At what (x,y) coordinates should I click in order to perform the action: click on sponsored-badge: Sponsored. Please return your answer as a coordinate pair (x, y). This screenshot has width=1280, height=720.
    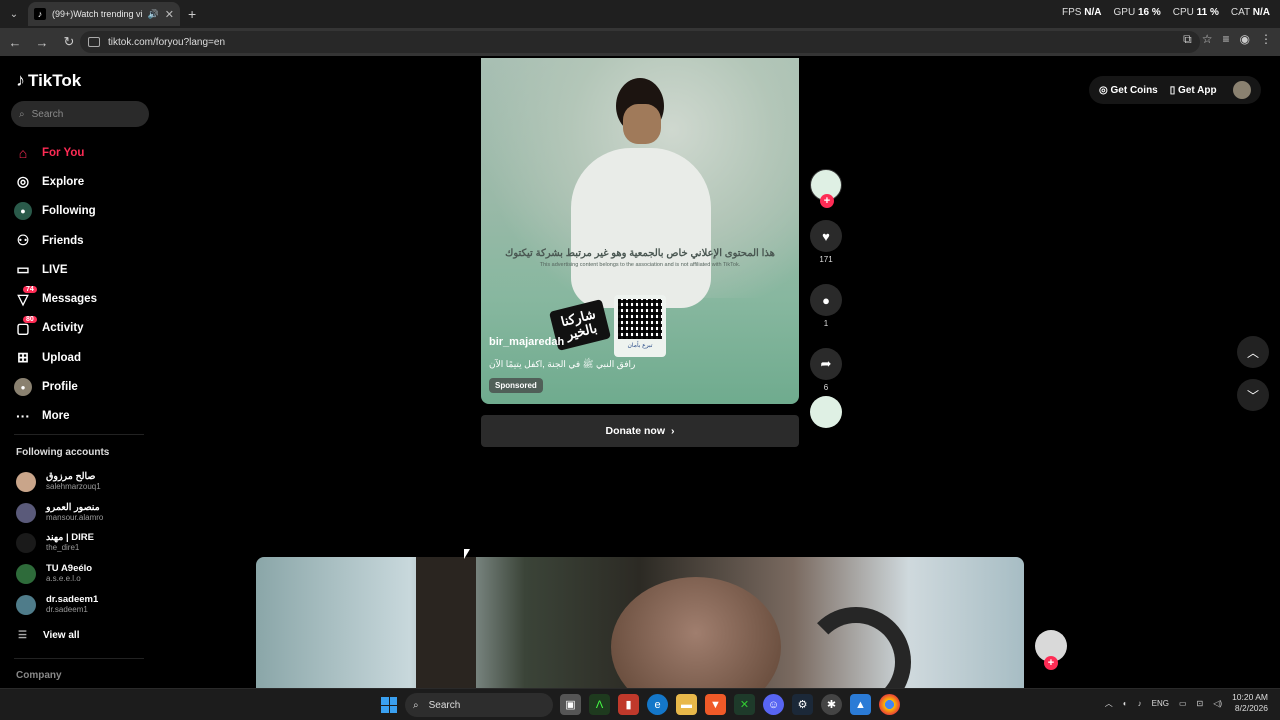
    Looking at the image, I should click on (516, 385).